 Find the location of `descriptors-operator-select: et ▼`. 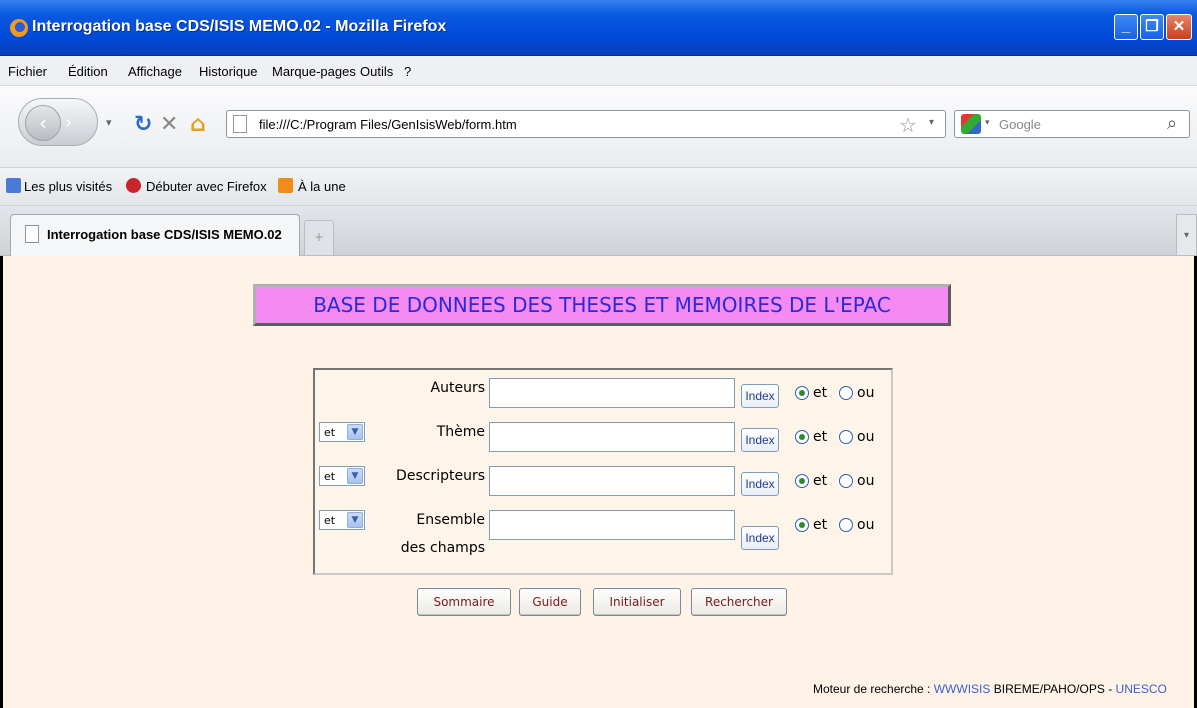

descriptors-operator-select: et ▼ is located at coordinates (342, 476).